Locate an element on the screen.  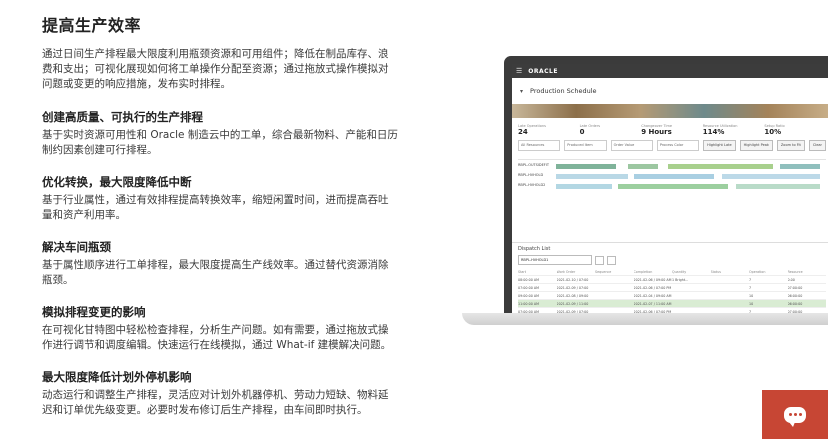
feature-body: 基于属性顺序进行工单排程，最大限度提高生产线效率。通过替代资源消除瓶颈。 is located at coordinates (215, 272).